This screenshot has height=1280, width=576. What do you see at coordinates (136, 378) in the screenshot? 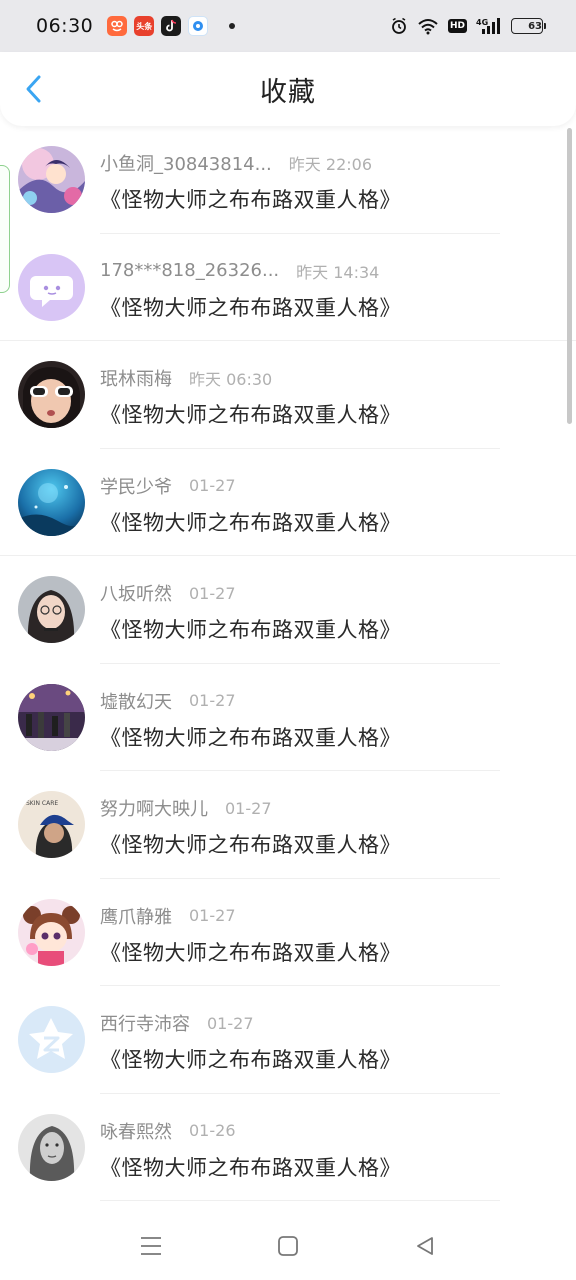
I see `item-username: 珉林雨梅` at bounding box center [136, 378].